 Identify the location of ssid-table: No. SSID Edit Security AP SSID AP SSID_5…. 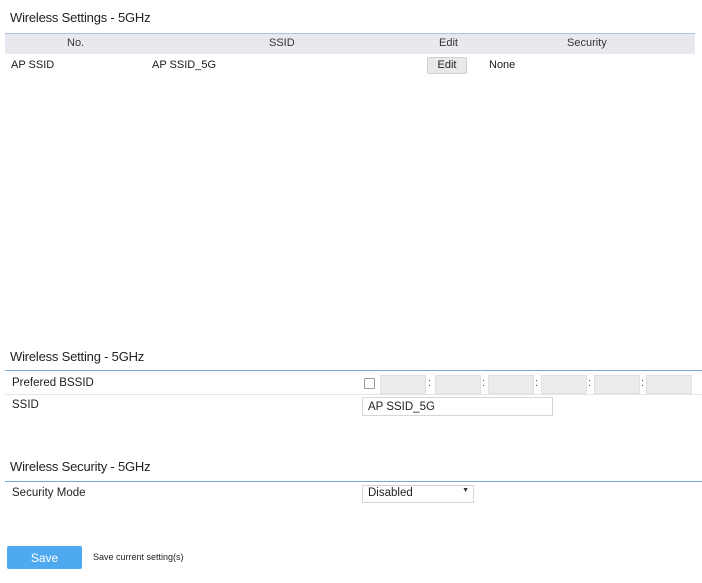
(350, 55).